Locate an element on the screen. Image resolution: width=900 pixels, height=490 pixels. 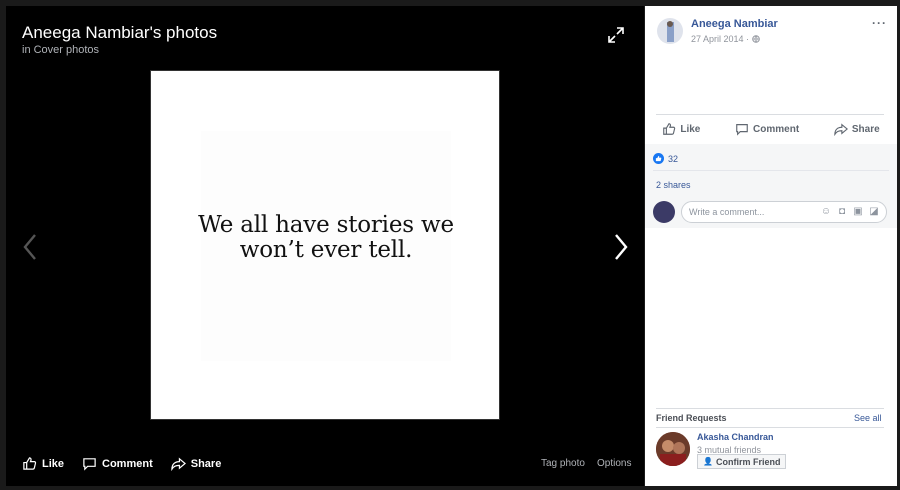
photo-quote: We all have stories we won’t ever tell. is located at coordinates (326, 238).